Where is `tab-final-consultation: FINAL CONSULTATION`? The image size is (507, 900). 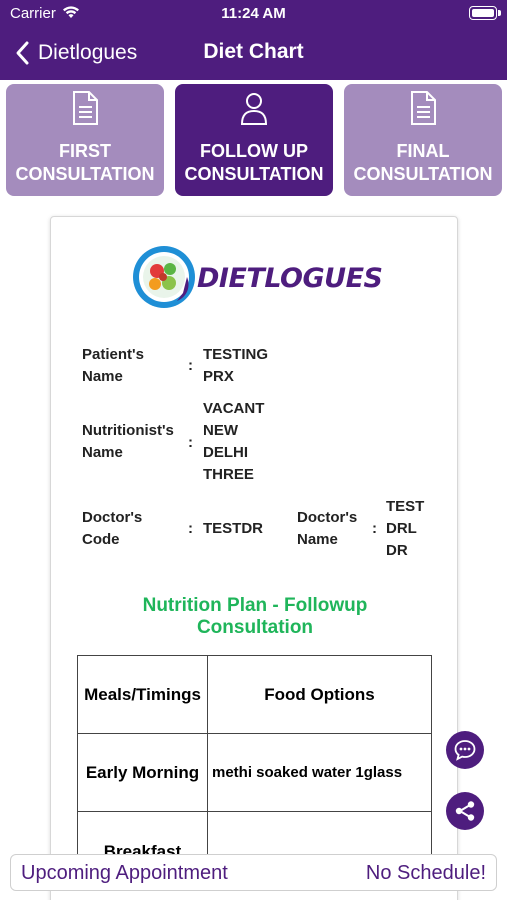 tab-final-consultation: FINAL CONSULTATION is located at coordinates (423, 140).